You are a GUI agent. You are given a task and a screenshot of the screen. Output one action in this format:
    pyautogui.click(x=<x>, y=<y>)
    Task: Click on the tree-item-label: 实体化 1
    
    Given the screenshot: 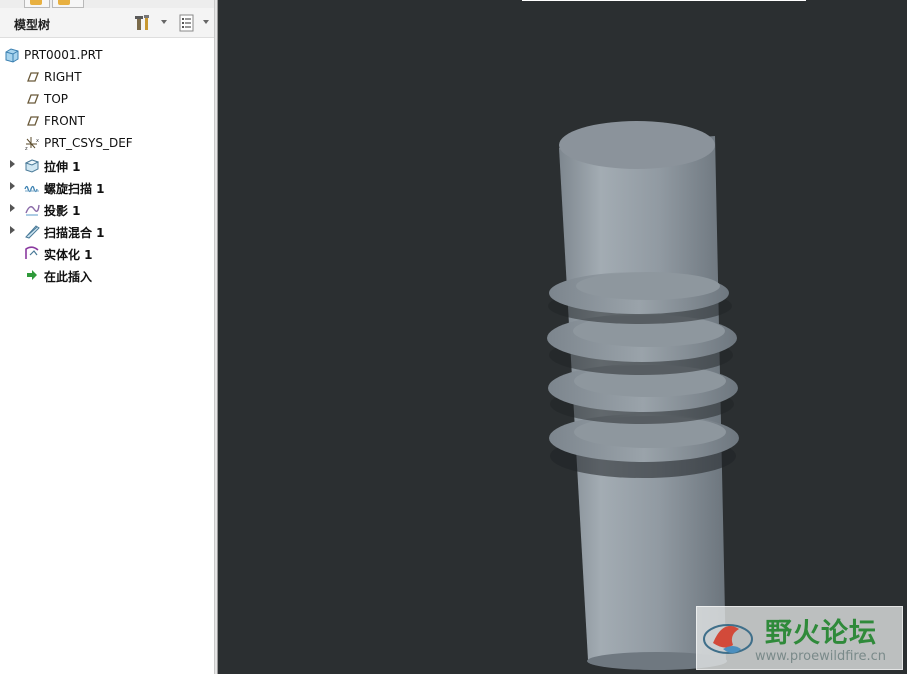 What is the action you would take?
    pyautogui.click(x=68, y=255)
    